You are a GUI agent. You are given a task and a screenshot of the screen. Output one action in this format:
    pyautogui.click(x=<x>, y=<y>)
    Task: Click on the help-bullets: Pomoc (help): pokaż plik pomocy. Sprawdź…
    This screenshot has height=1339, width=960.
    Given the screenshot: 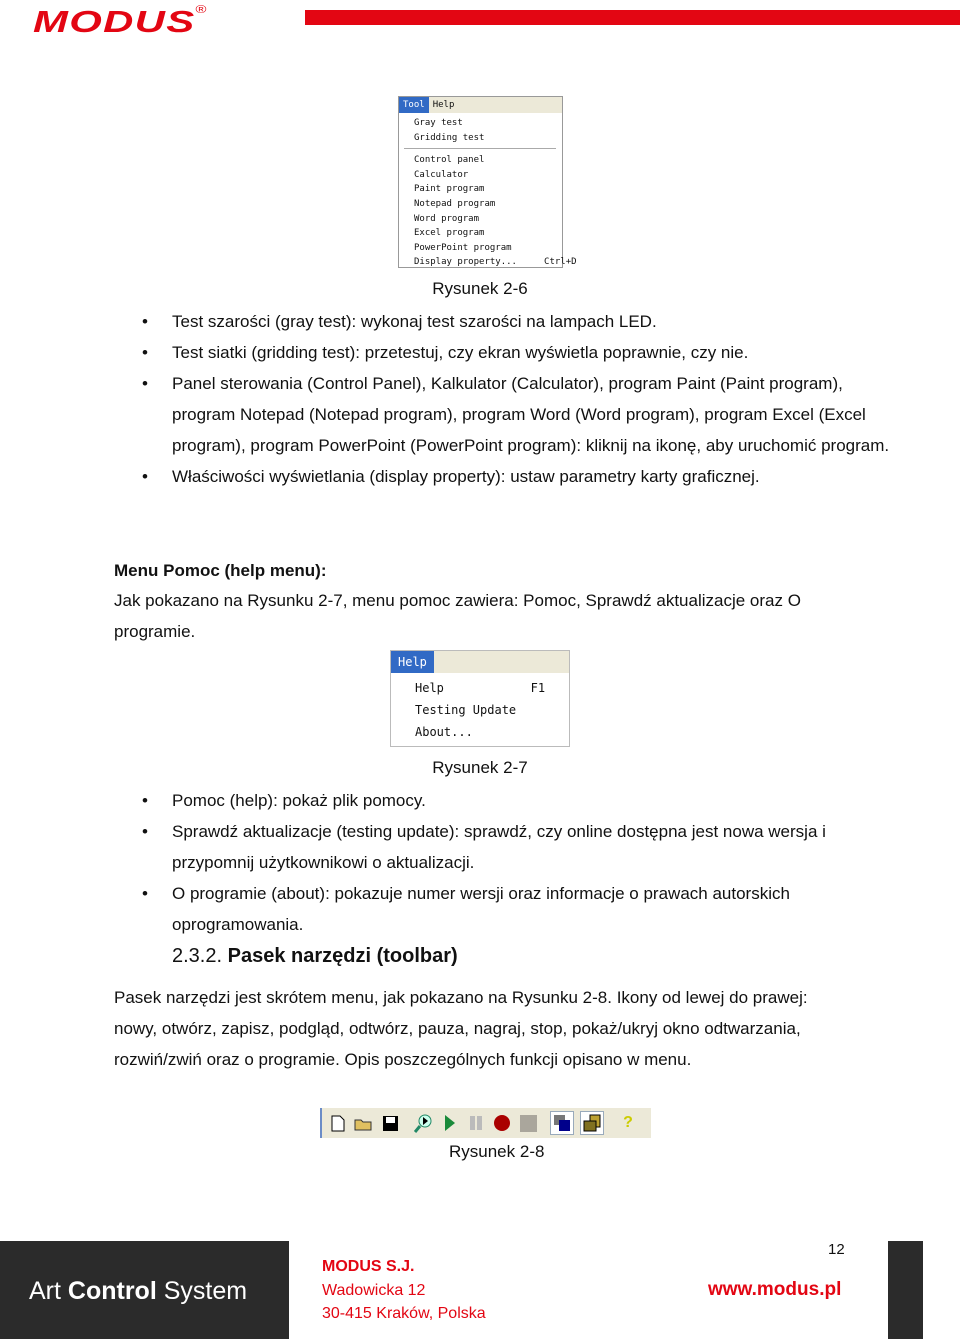 What is the action you would take?
    pyautogui.click(x=413, y=862)
    